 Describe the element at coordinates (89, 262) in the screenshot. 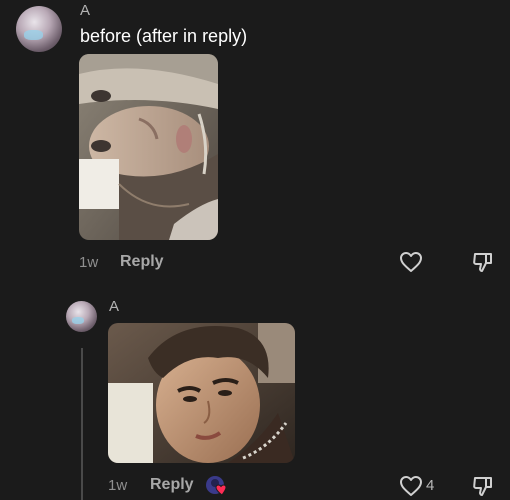

I see `comment-timestamp: 1w` at that location.